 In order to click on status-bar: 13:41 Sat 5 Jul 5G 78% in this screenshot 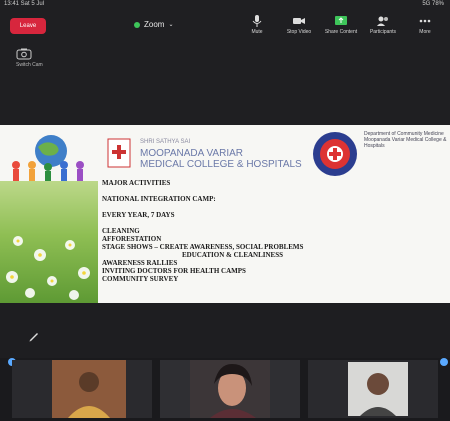, I will do `click(225, 5)`.